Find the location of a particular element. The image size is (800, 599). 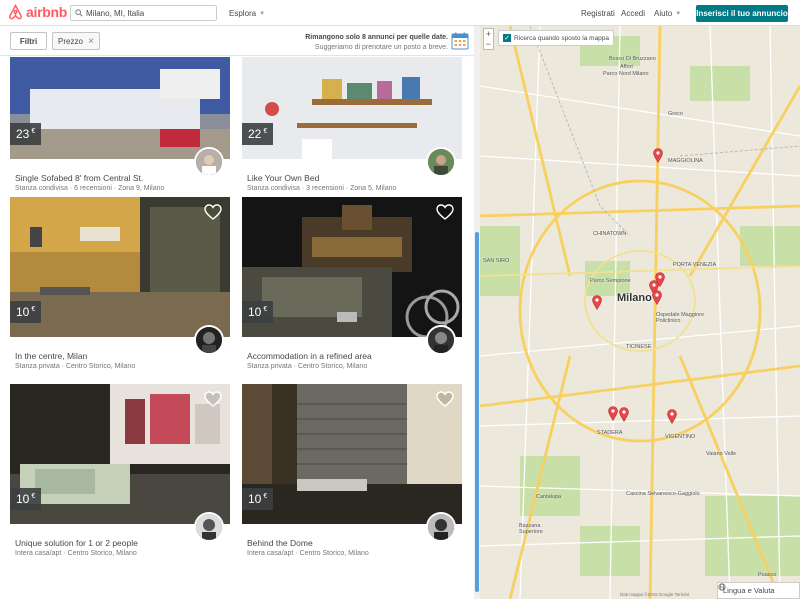

map-label: Affori is located at coordinates (626, 67).